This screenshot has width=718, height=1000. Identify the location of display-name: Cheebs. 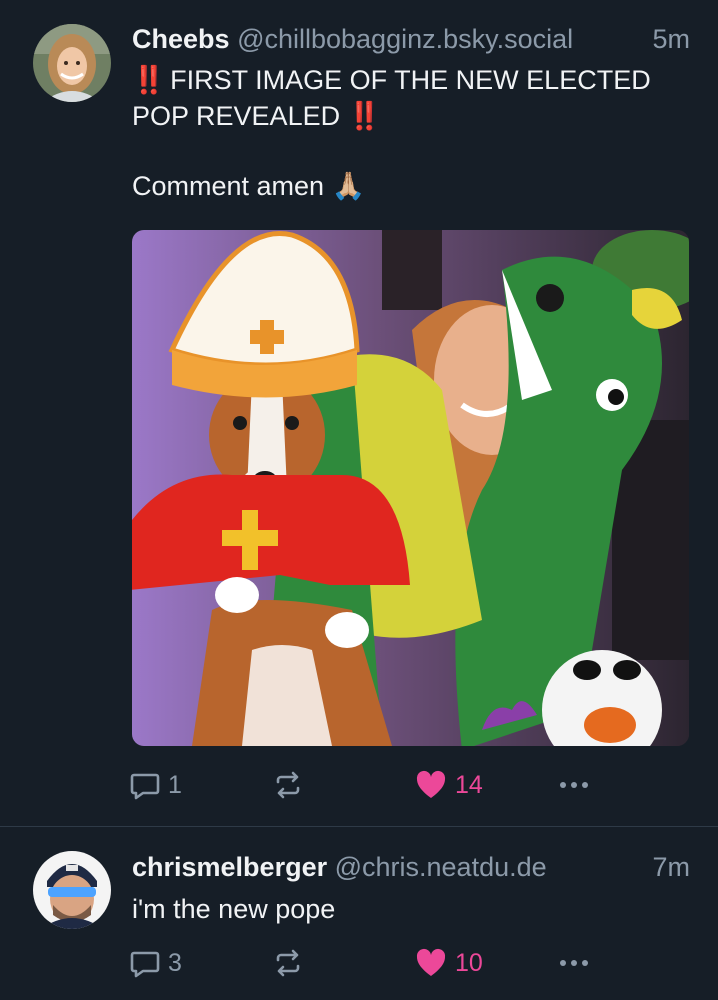
(181, 39).